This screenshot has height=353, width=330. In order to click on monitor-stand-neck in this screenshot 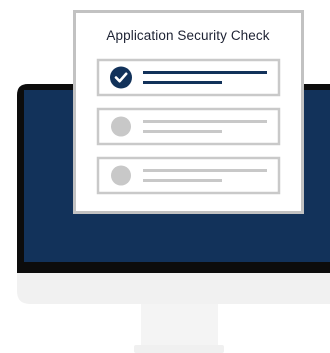, I will do `click(179, 323)`.